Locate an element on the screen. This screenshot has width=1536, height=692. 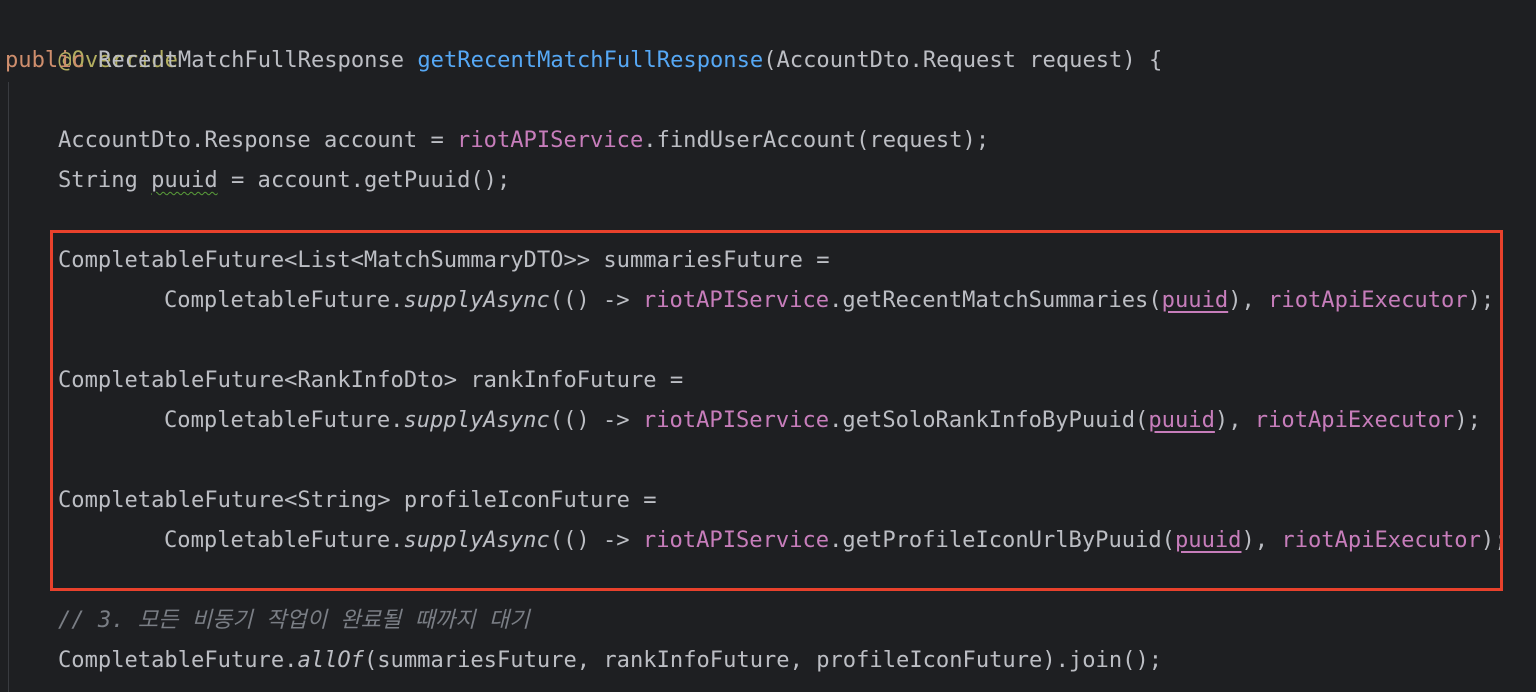
string-type: String is located at coordinates (105, 180).